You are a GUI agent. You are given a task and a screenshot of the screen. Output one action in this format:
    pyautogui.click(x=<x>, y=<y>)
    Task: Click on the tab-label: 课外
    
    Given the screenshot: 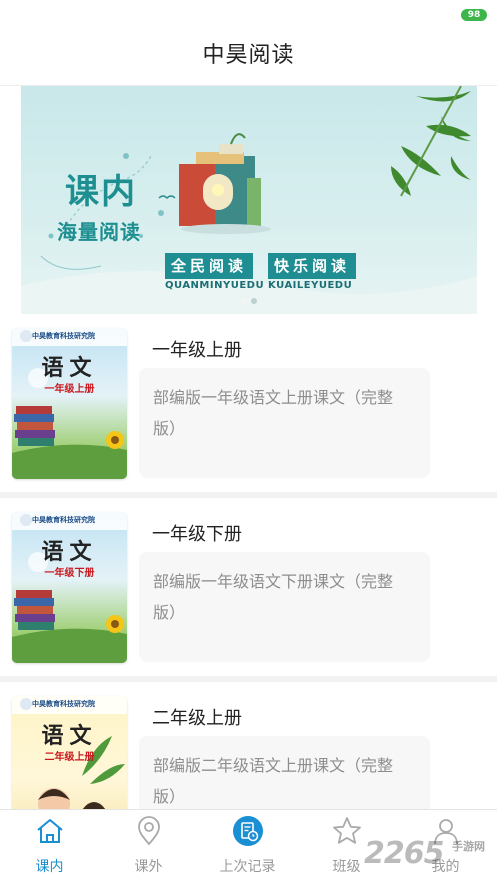 What is the action you would take?
    pyautogui.click(x=148, y=867)
    